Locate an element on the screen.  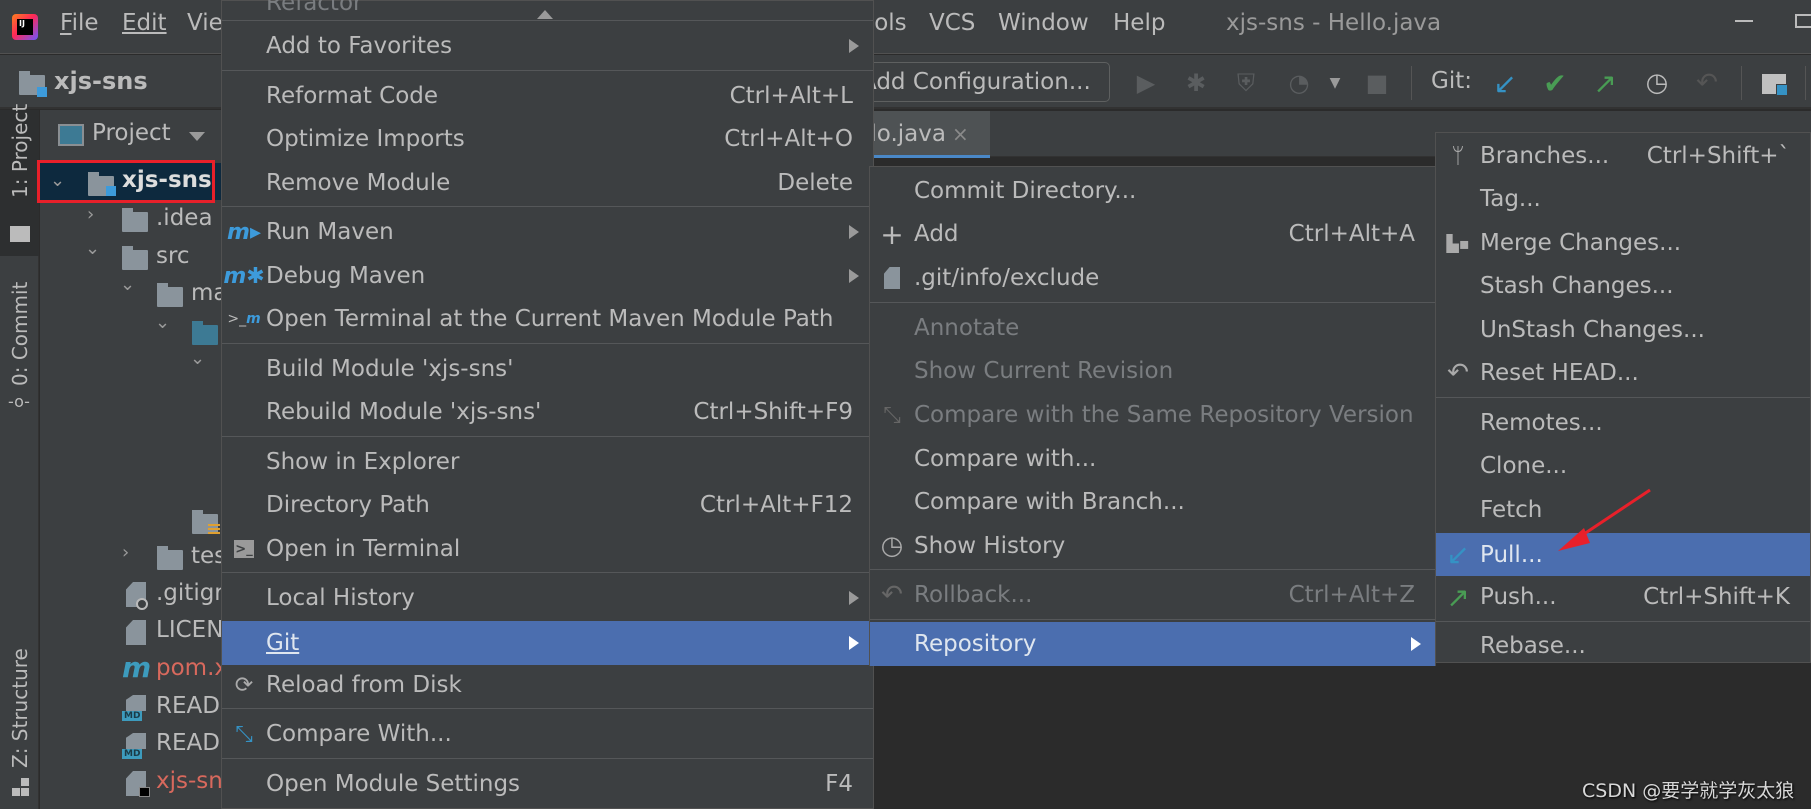
menu-window: Window is located at coordinates (1043, 23).